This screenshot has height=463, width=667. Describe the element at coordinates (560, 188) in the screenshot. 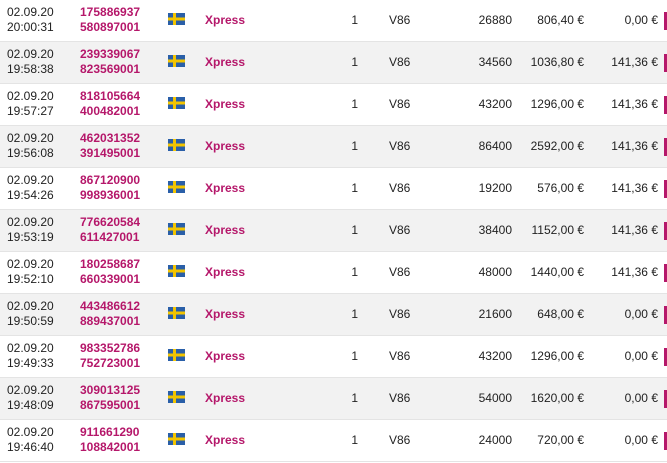

I see `amount-cell: 576,00 €` at that location.